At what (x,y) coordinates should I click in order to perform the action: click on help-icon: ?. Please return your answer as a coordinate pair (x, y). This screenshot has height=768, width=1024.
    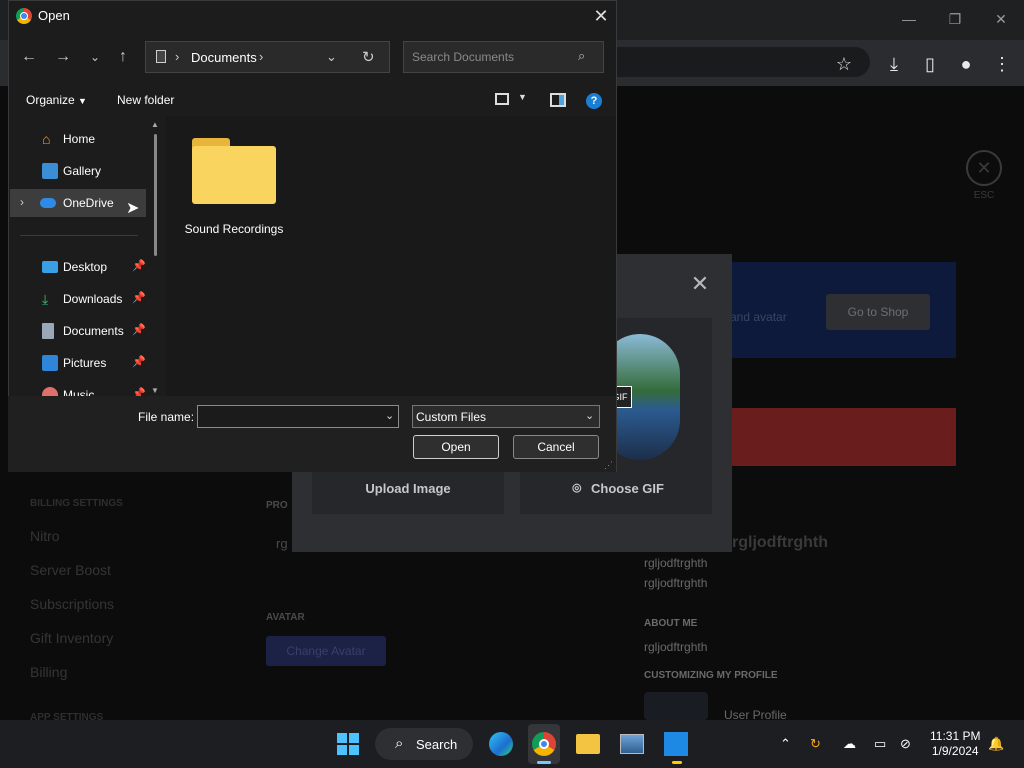
    Looking at the image, I should click on (594, 101).